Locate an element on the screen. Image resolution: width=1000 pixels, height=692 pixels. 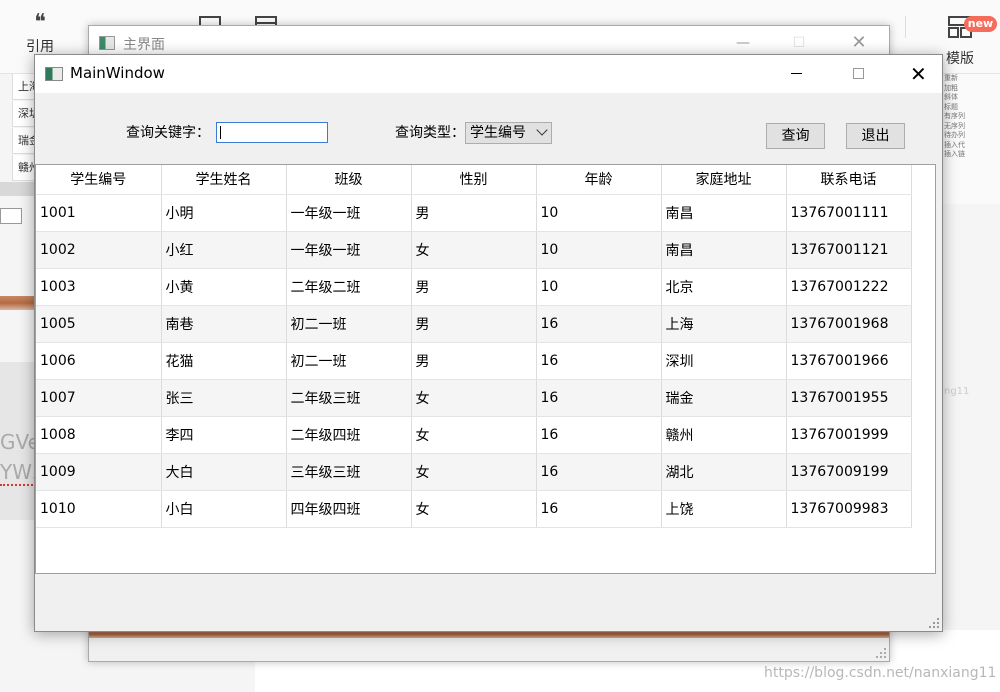
table-row: 1009 大白 三年级三班女 16 湖北 13767009199 is located at coordinates (474, 472).